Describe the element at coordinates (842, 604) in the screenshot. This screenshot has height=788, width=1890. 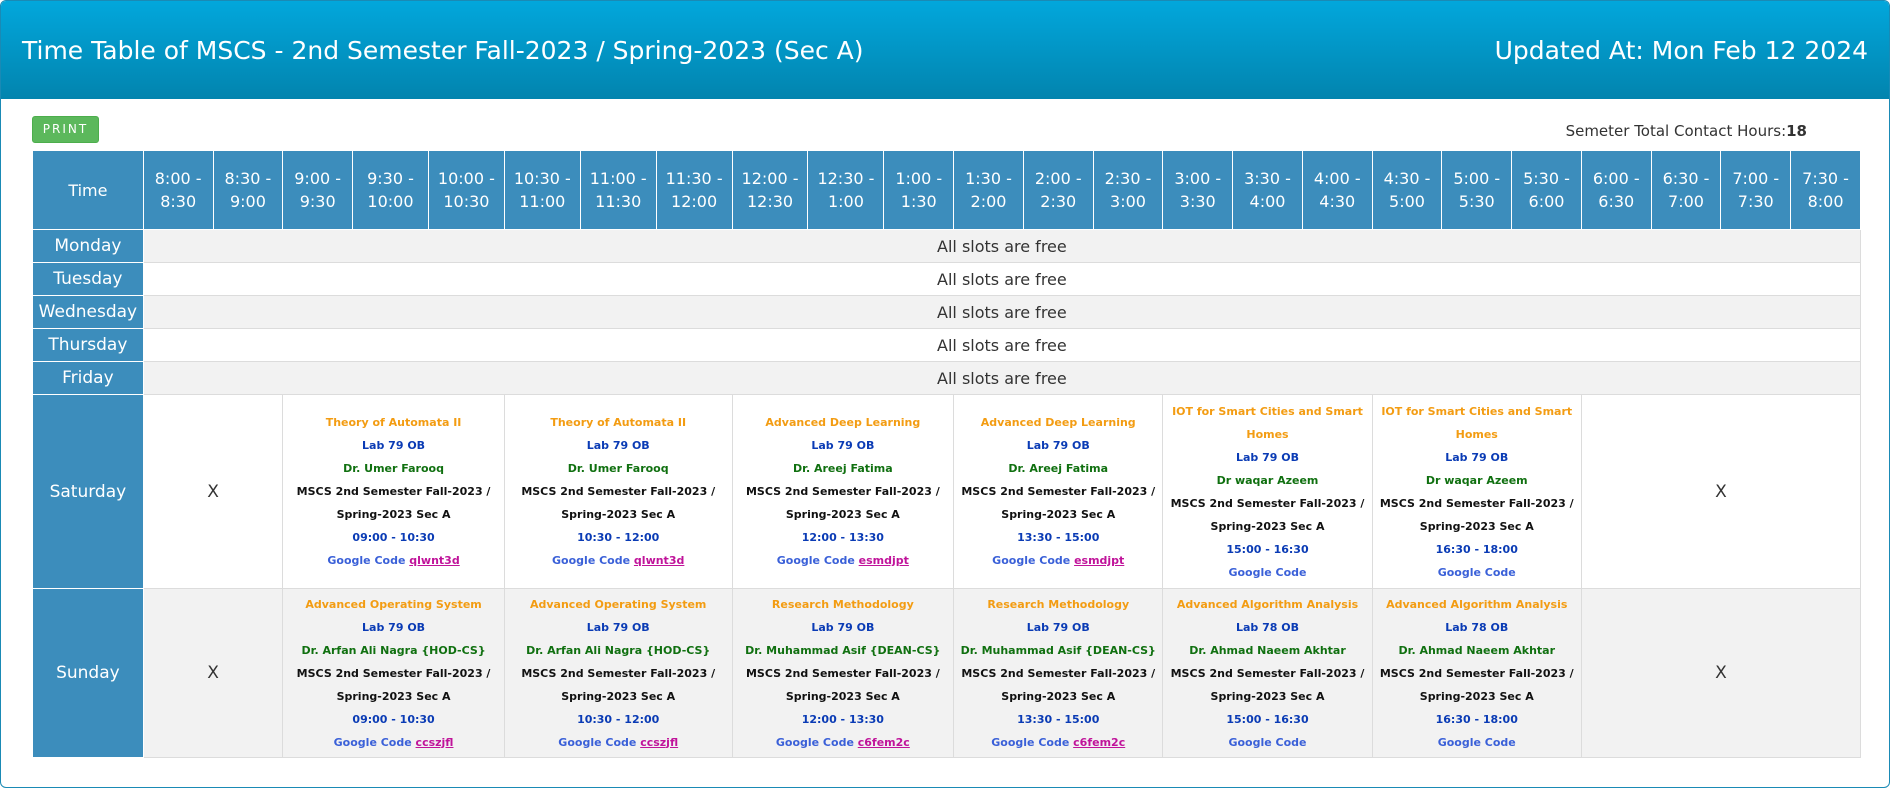
I see `course-title: Research Methodology` at that location.